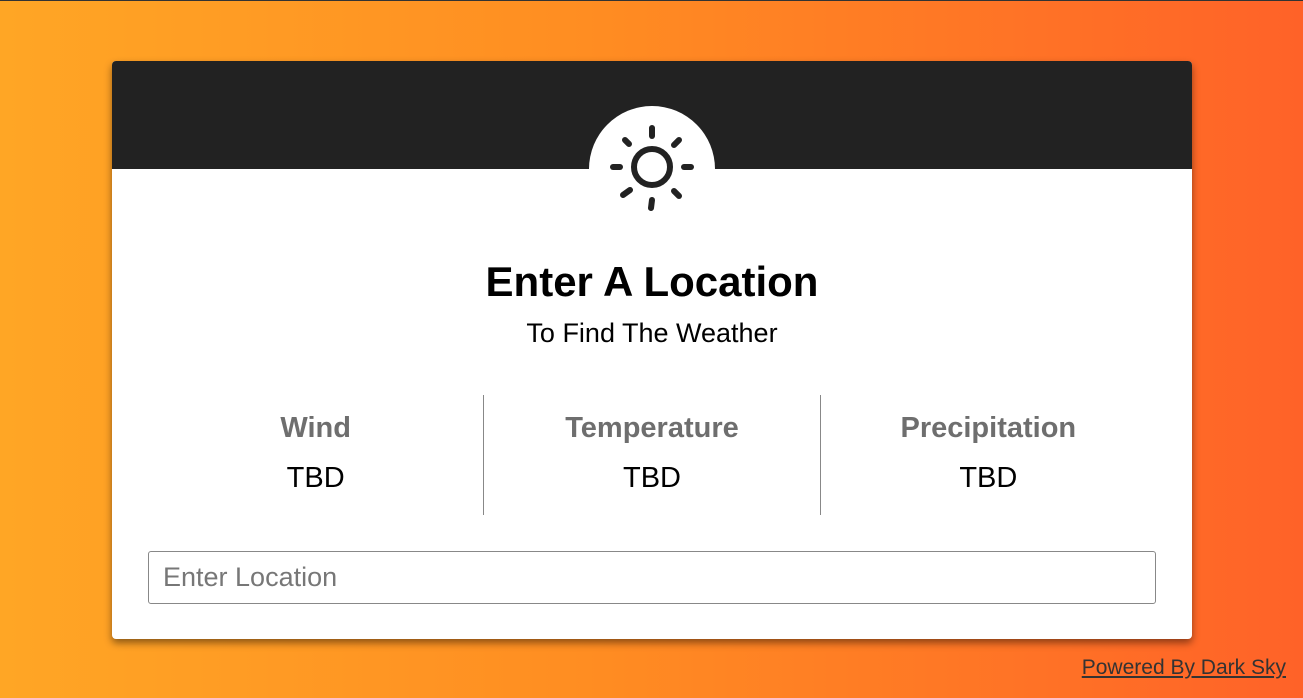  I want to click on powered-by-link: Powered By Dark Sky, so click(1184, 668).